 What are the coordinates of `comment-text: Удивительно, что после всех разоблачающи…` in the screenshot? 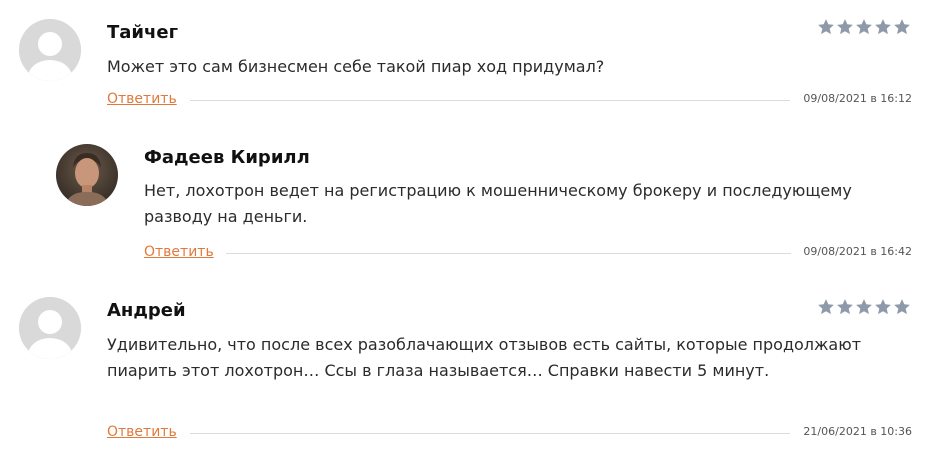 It's located at (484, 357).